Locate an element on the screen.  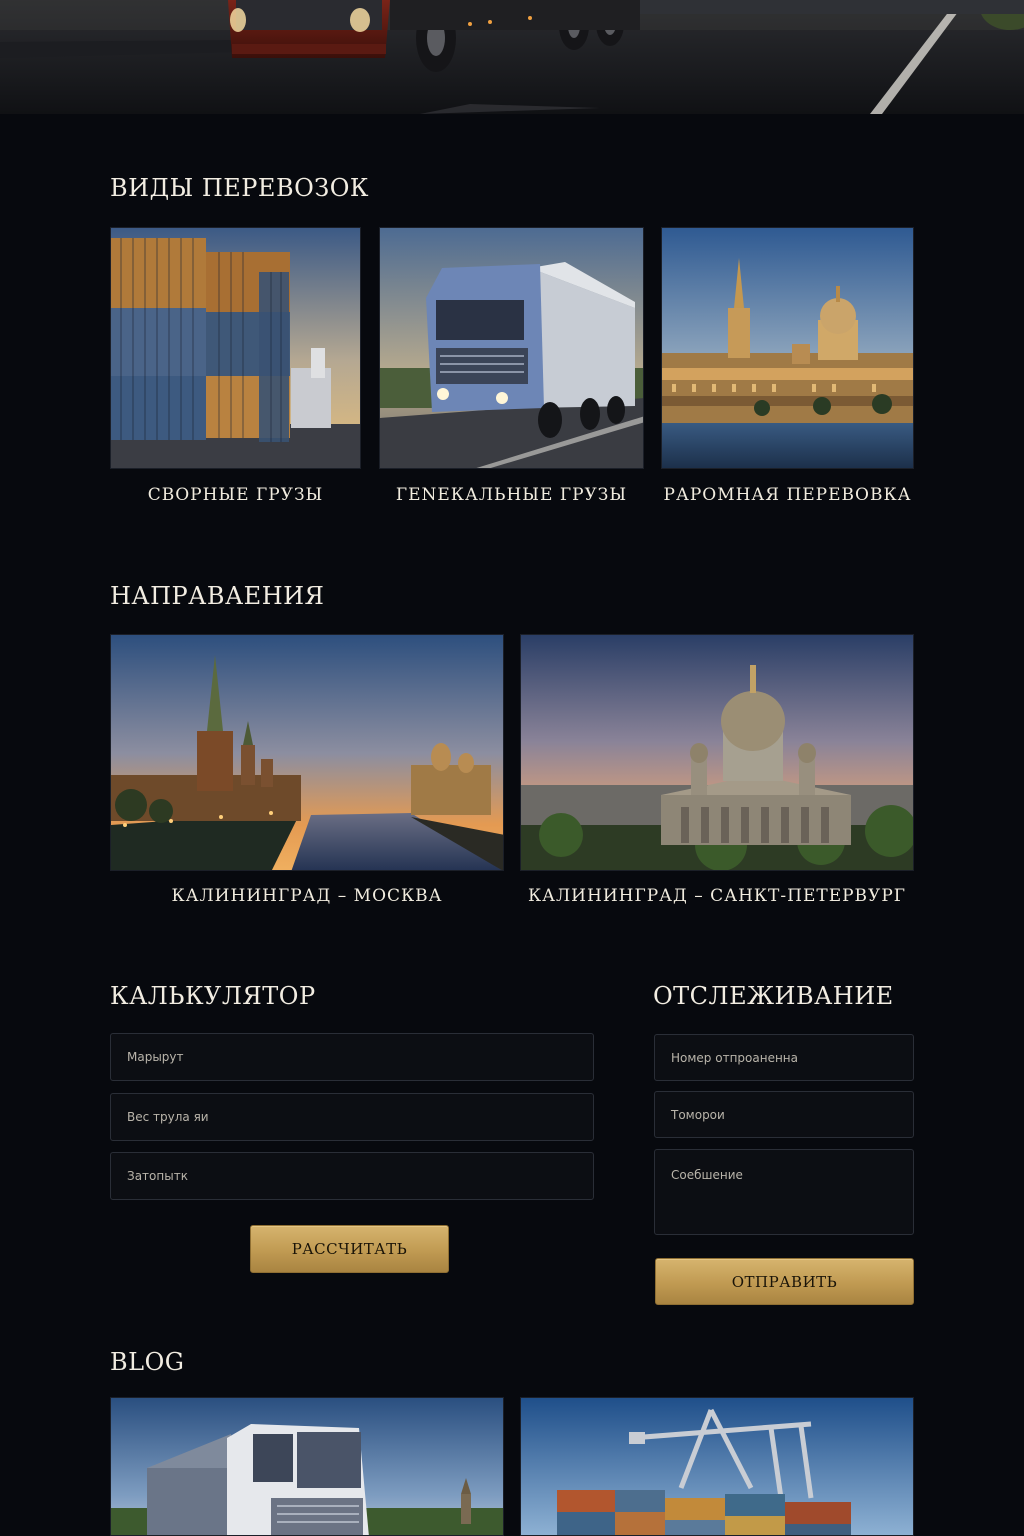
city-embankment-image is located at coordinates (787, 348).